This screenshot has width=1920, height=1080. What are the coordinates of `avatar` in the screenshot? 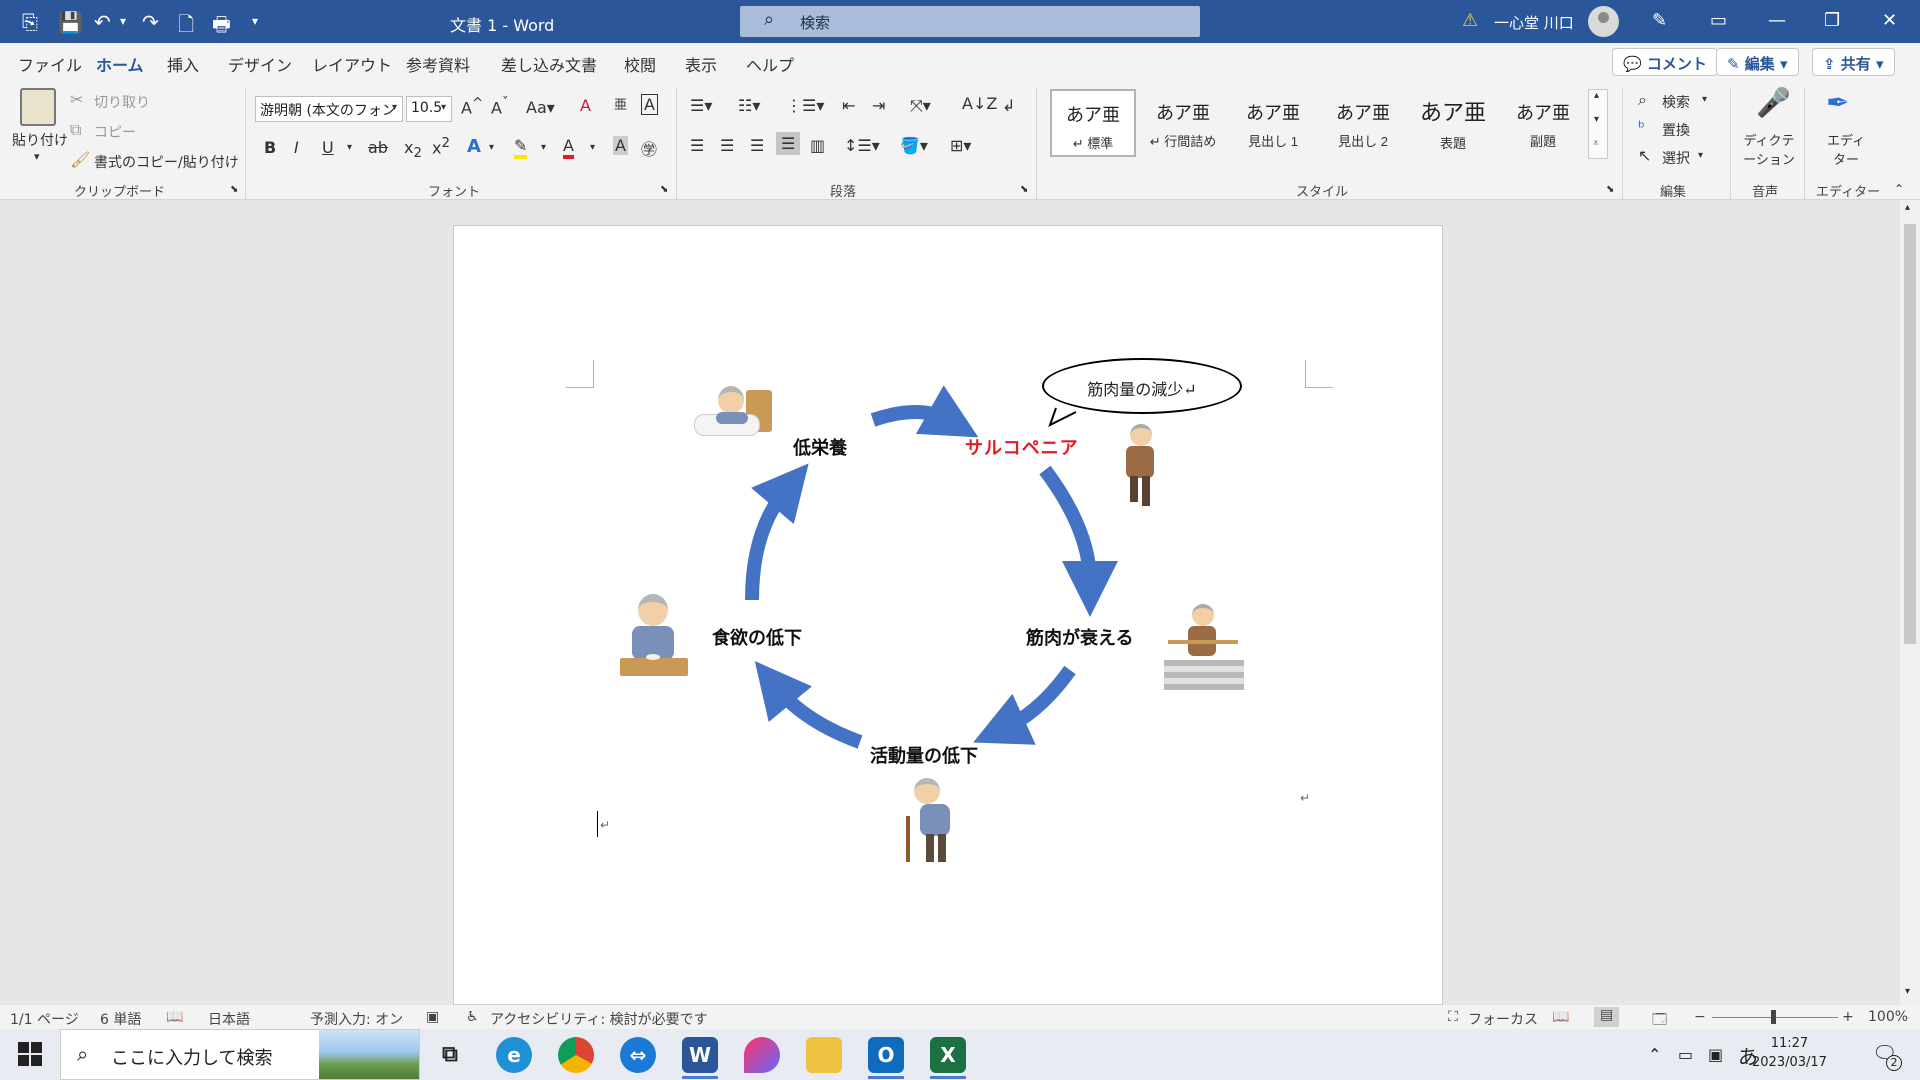 It's located at (1603, 21).